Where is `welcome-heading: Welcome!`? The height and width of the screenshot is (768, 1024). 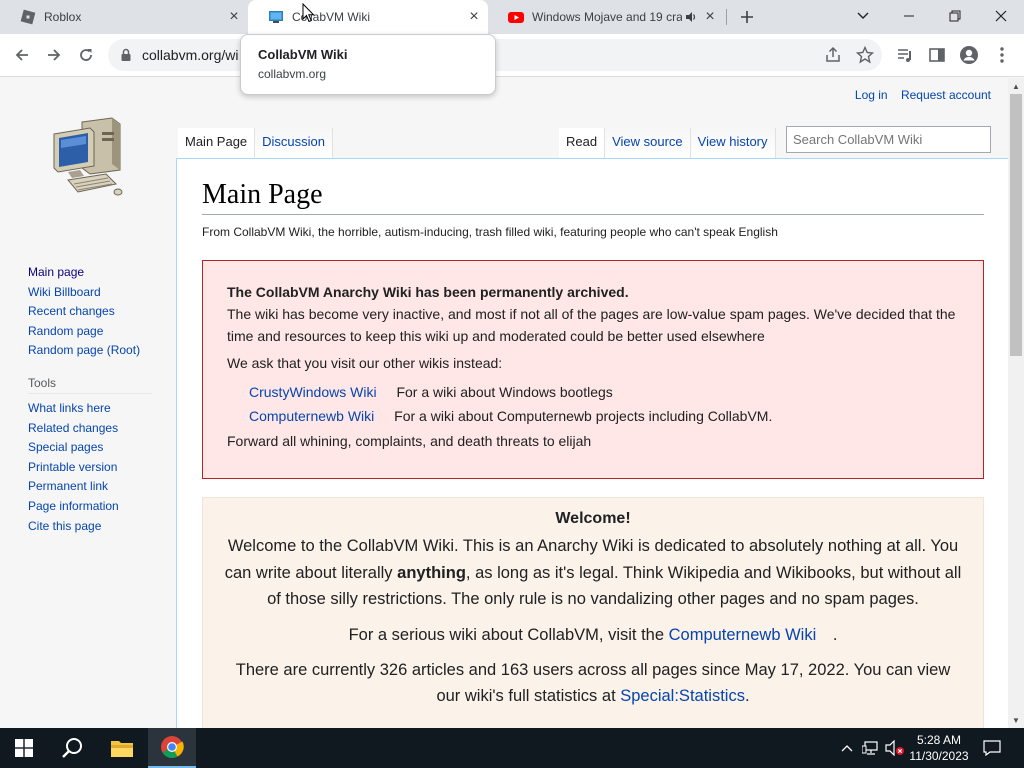
welcome-heading: Welcome! is located at coordinates (593, 518).